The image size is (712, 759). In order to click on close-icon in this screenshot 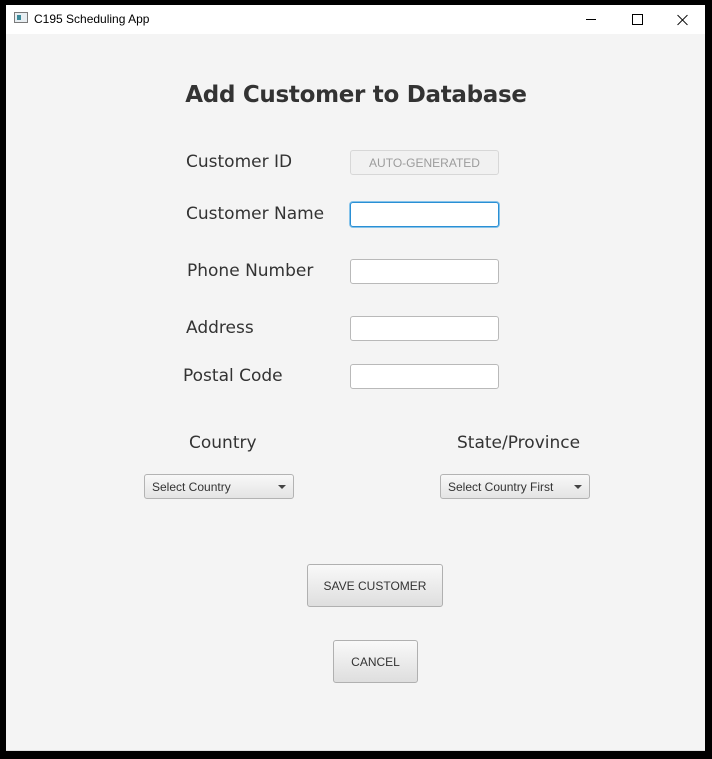, I will do `click(683, 20)`.